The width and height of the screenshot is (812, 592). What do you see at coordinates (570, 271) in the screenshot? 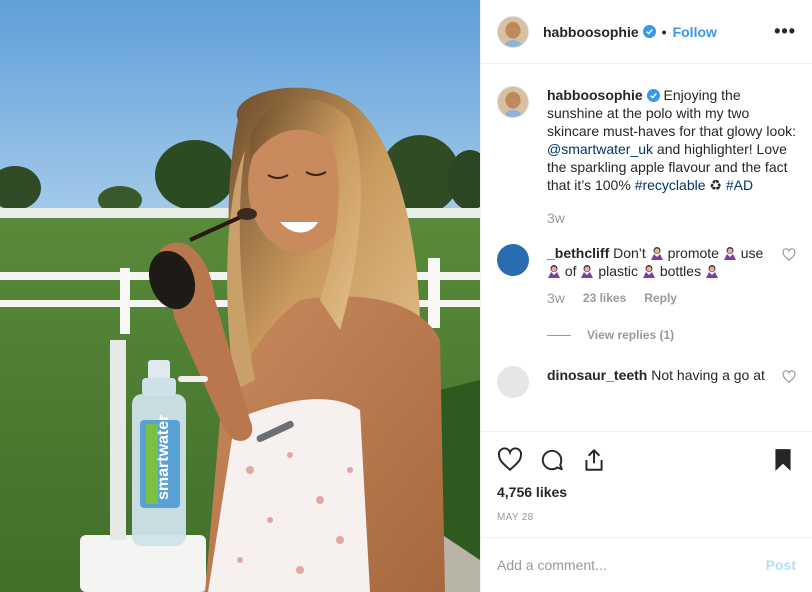
I see `comment-word: of` at bounding box center [570, 271].